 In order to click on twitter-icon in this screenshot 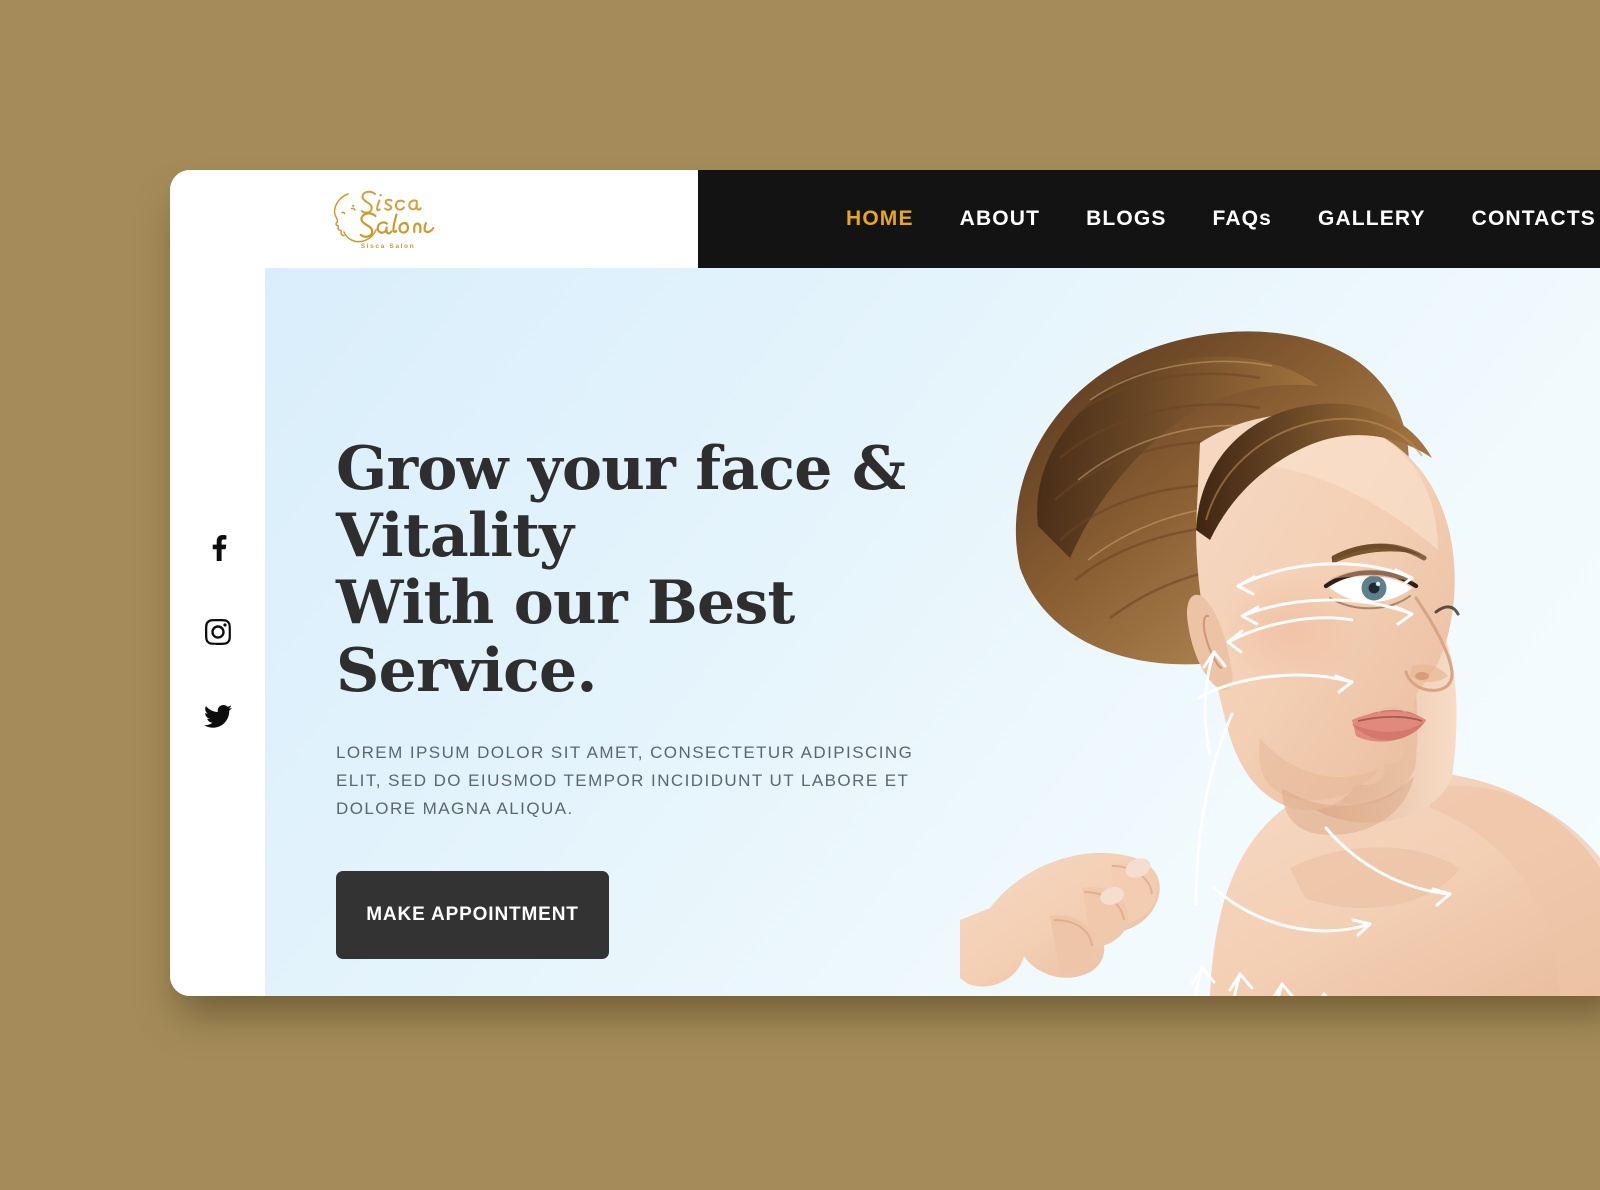, I will do `click(218, 716)`.